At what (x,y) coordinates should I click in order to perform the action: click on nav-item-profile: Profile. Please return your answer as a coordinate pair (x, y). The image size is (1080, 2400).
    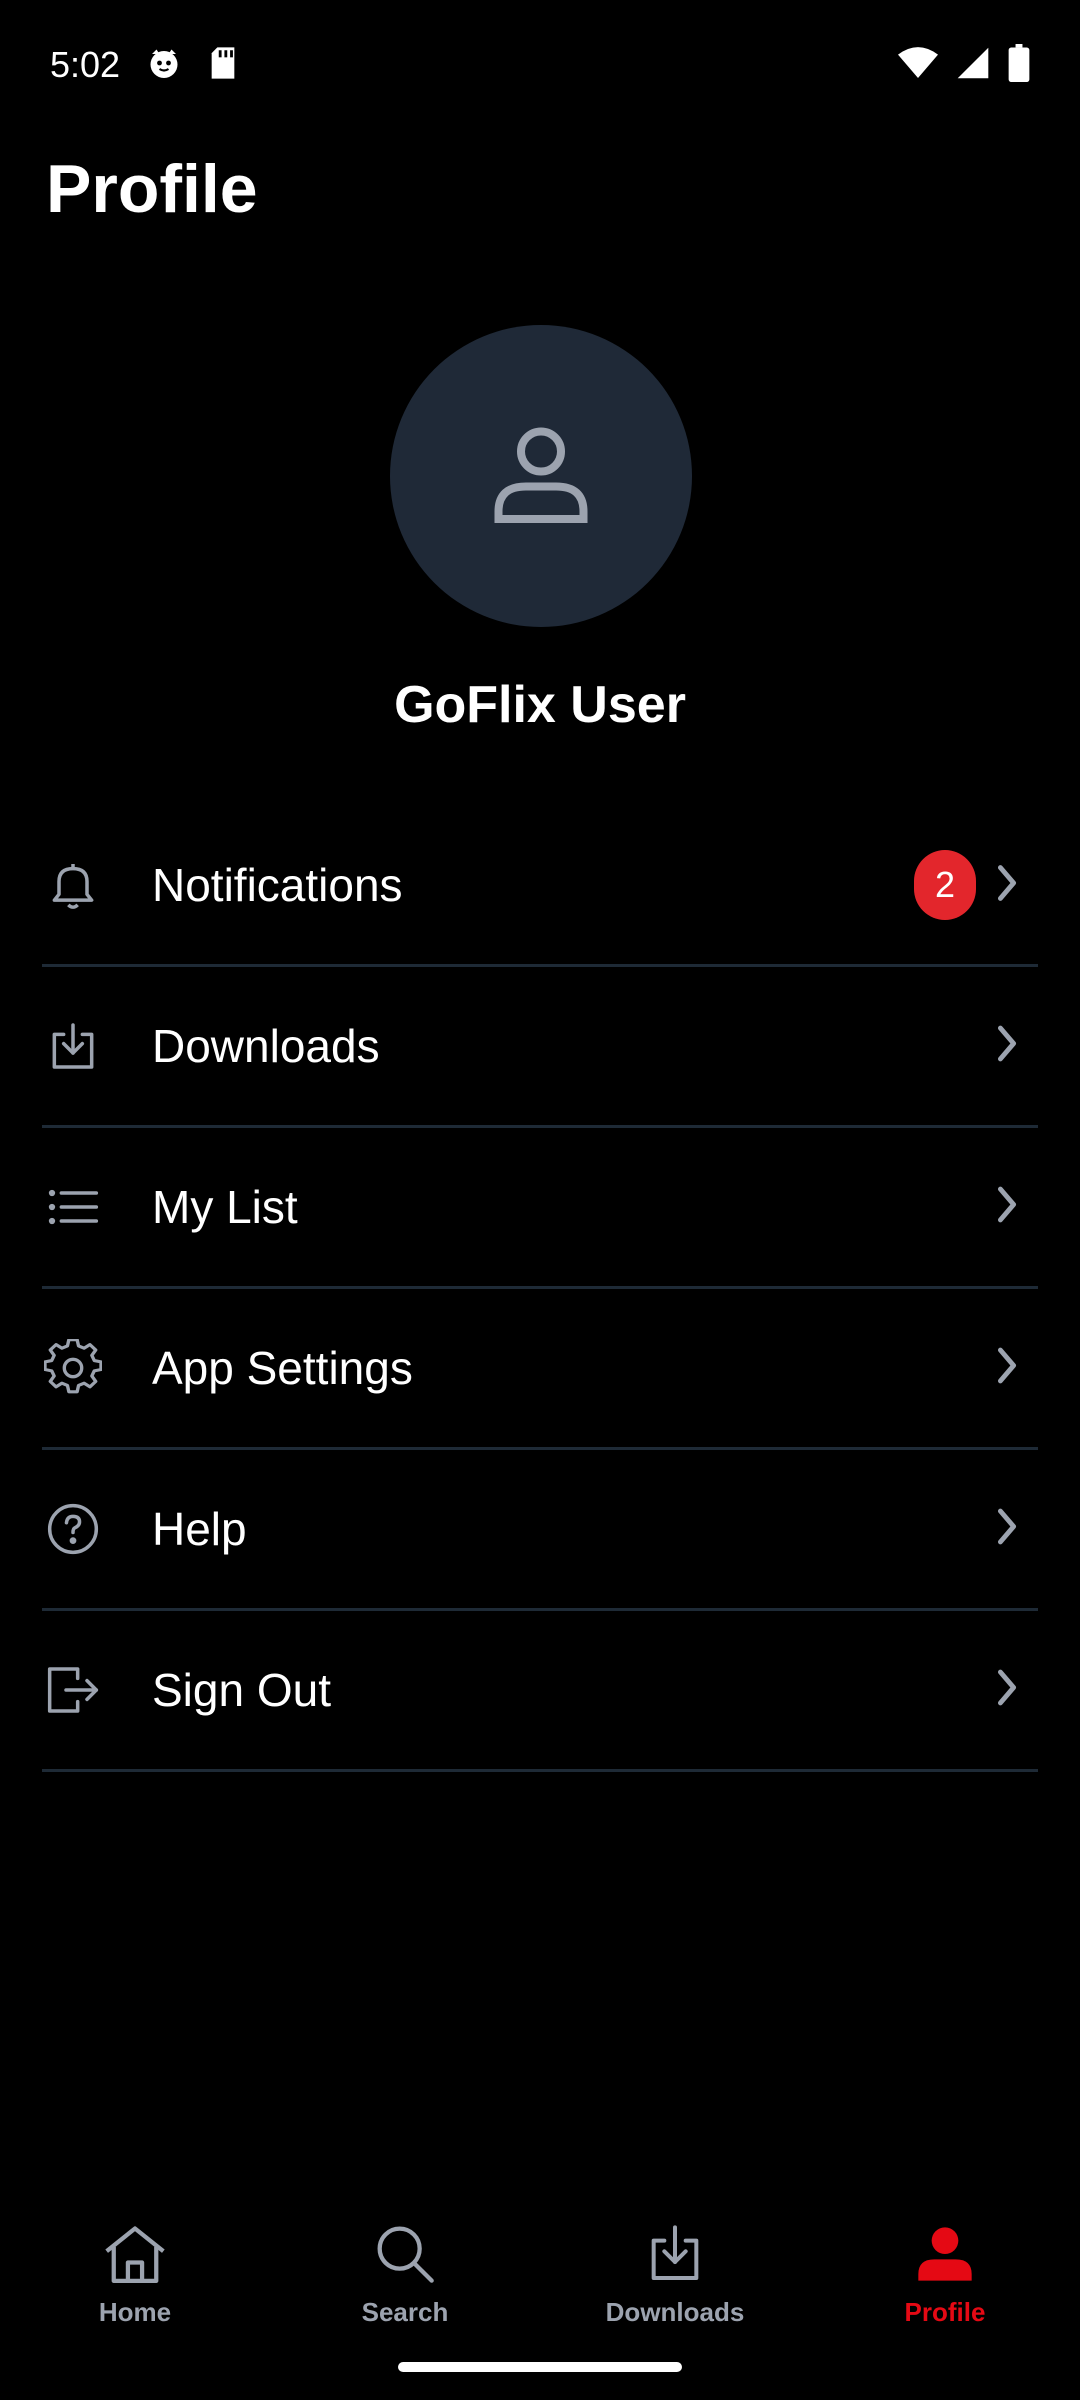
    Looking at the image, I should click on (945, 2275).